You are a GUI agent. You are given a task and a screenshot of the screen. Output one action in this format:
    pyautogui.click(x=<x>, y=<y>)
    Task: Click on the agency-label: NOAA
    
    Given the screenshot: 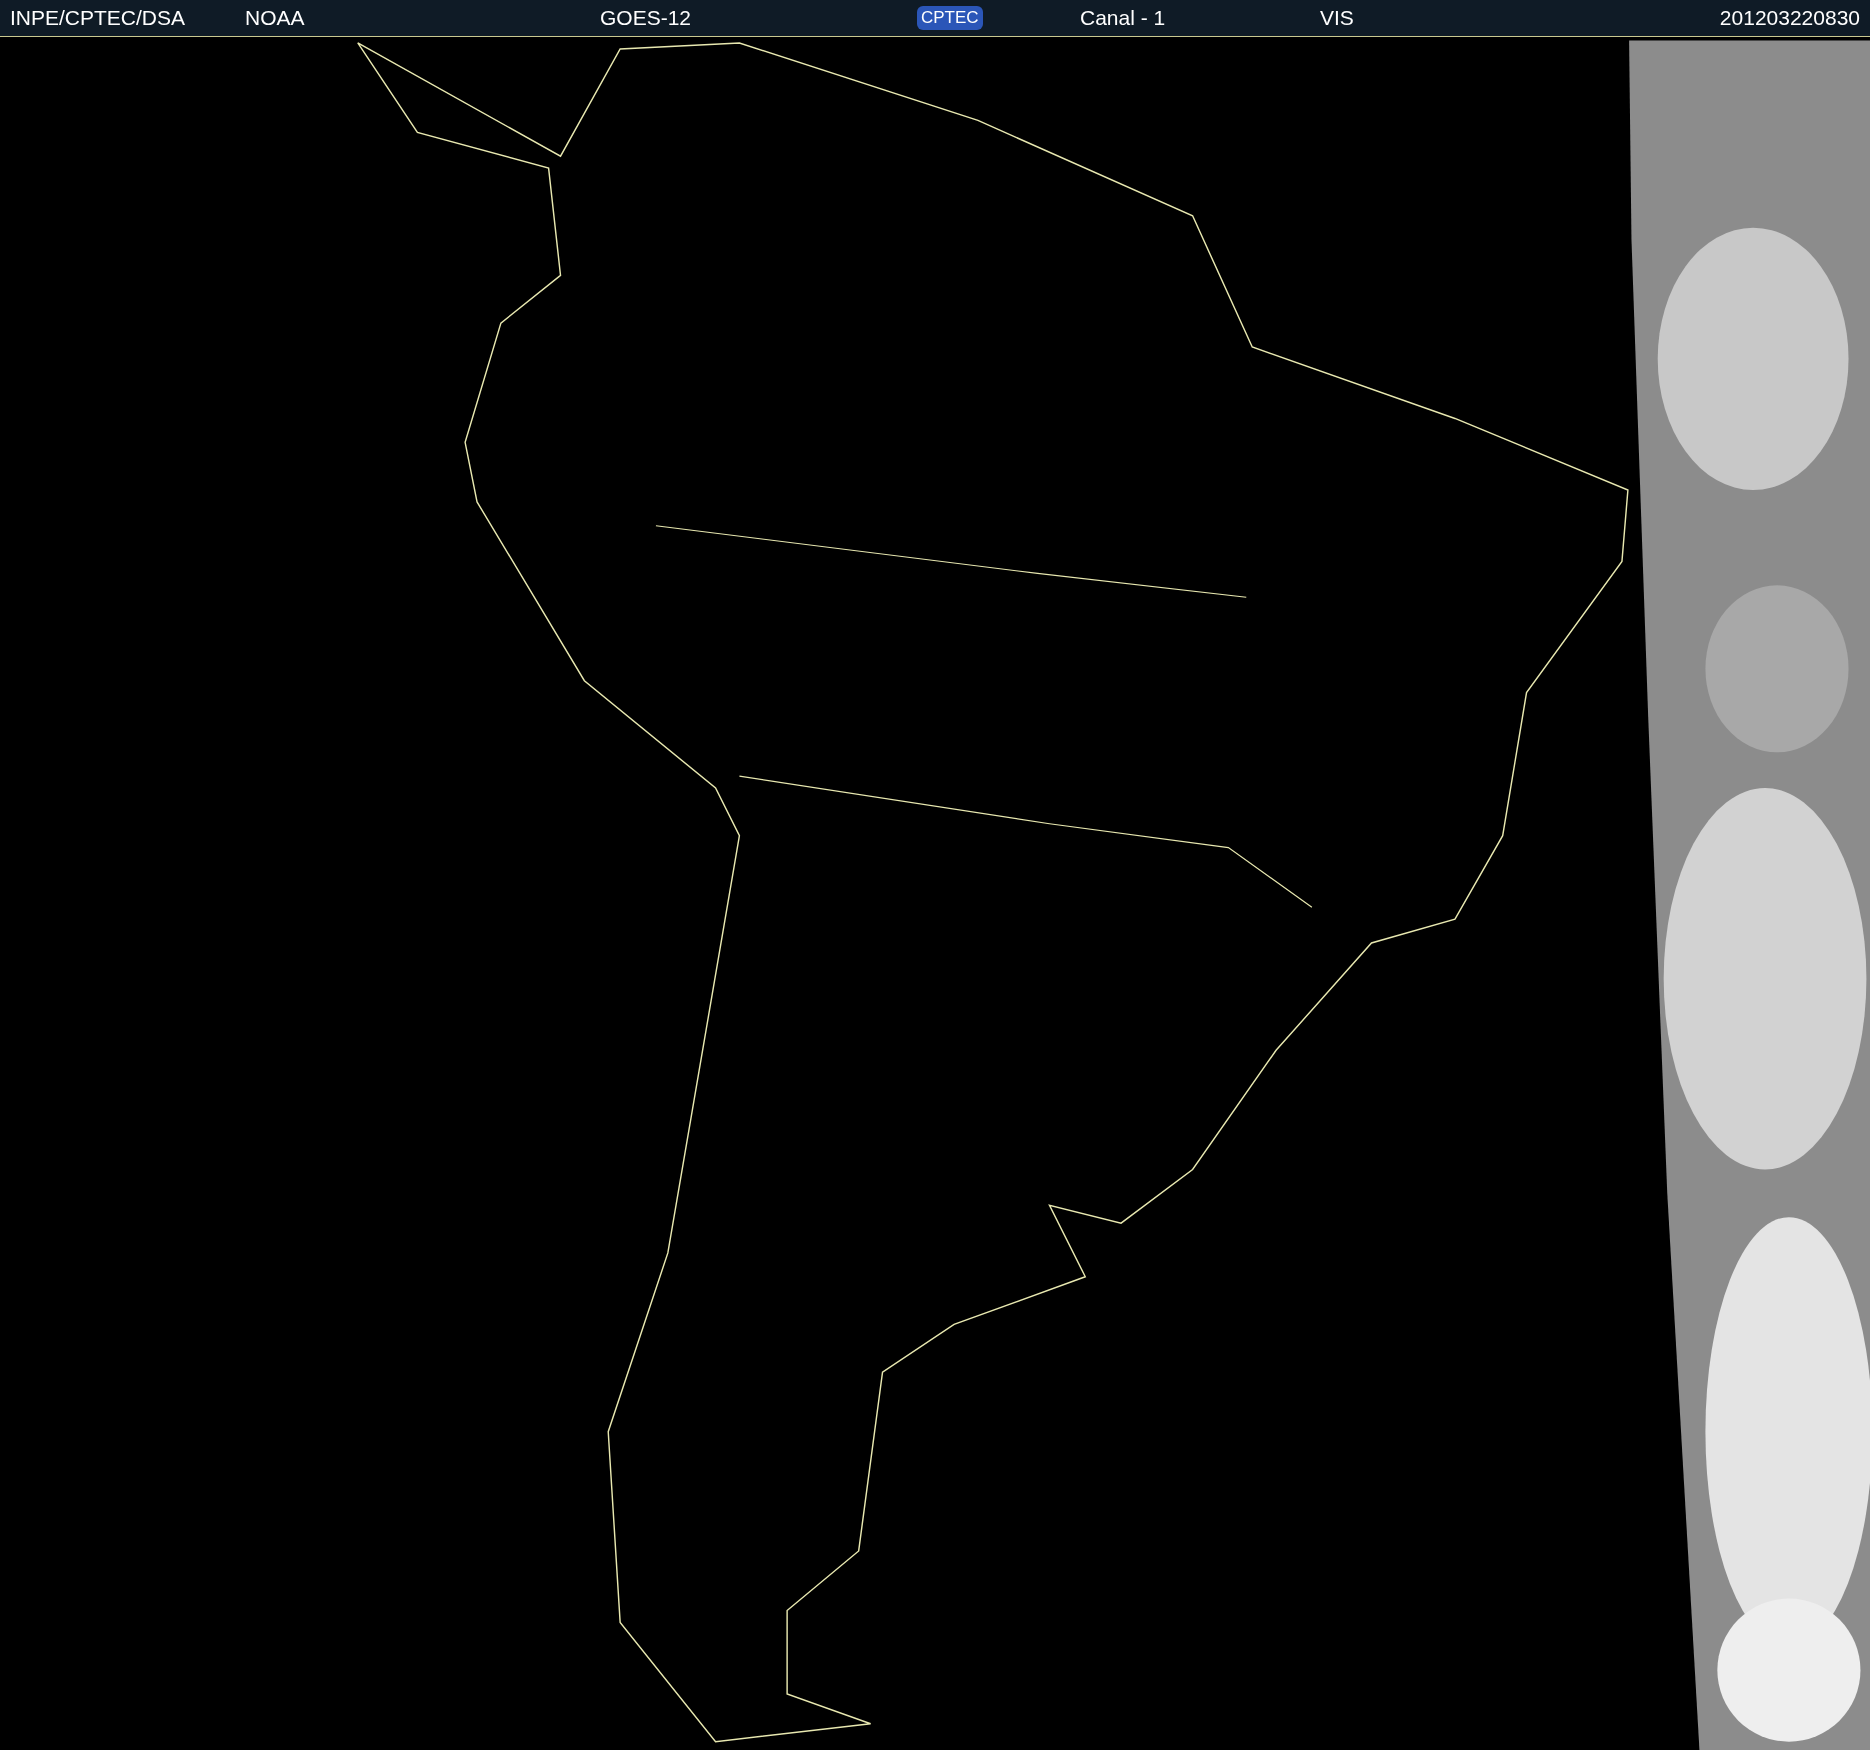 What is the action you would take?
    pyautogui.click(x=275, y=18)
    